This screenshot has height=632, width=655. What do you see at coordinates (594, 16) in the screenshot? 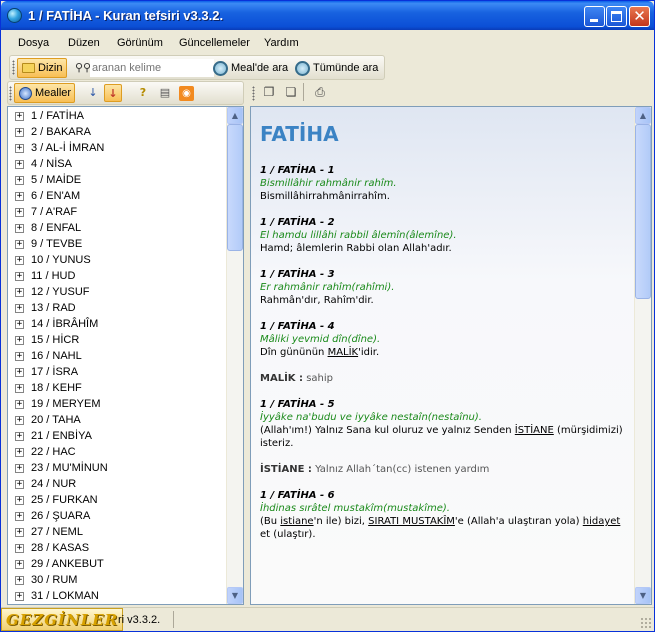
I see `minimize-button` at bounding box center [594, 16].